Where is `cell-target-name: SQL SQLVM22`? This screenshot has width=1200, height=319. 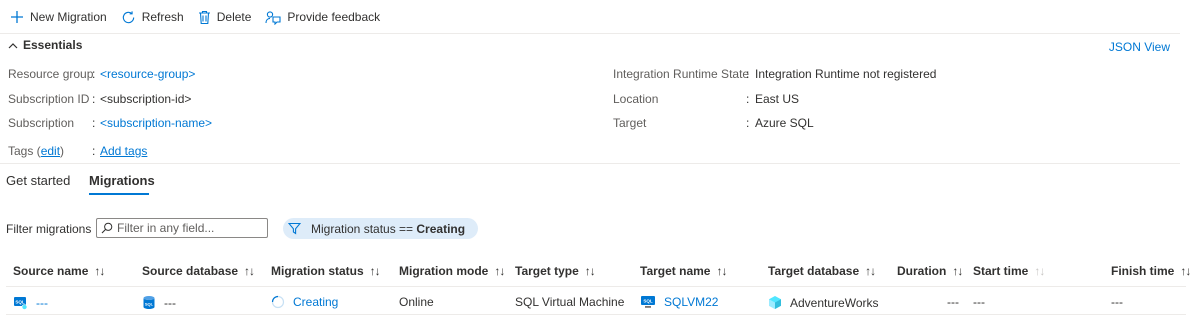 cell-target-name: SQL SQLVM22 is located at coordinates (679, 302).